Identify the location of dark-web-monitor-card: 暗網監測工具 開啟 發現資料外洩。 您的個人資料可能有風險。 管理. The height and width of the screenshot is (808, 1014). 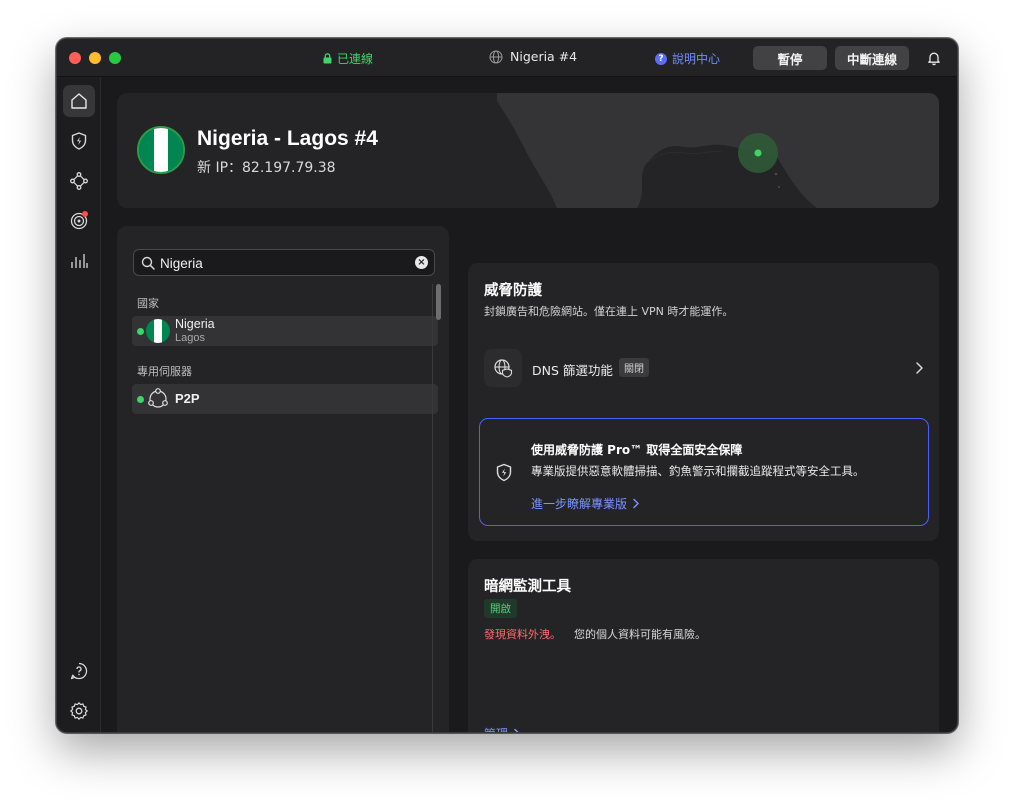
(703, 645).